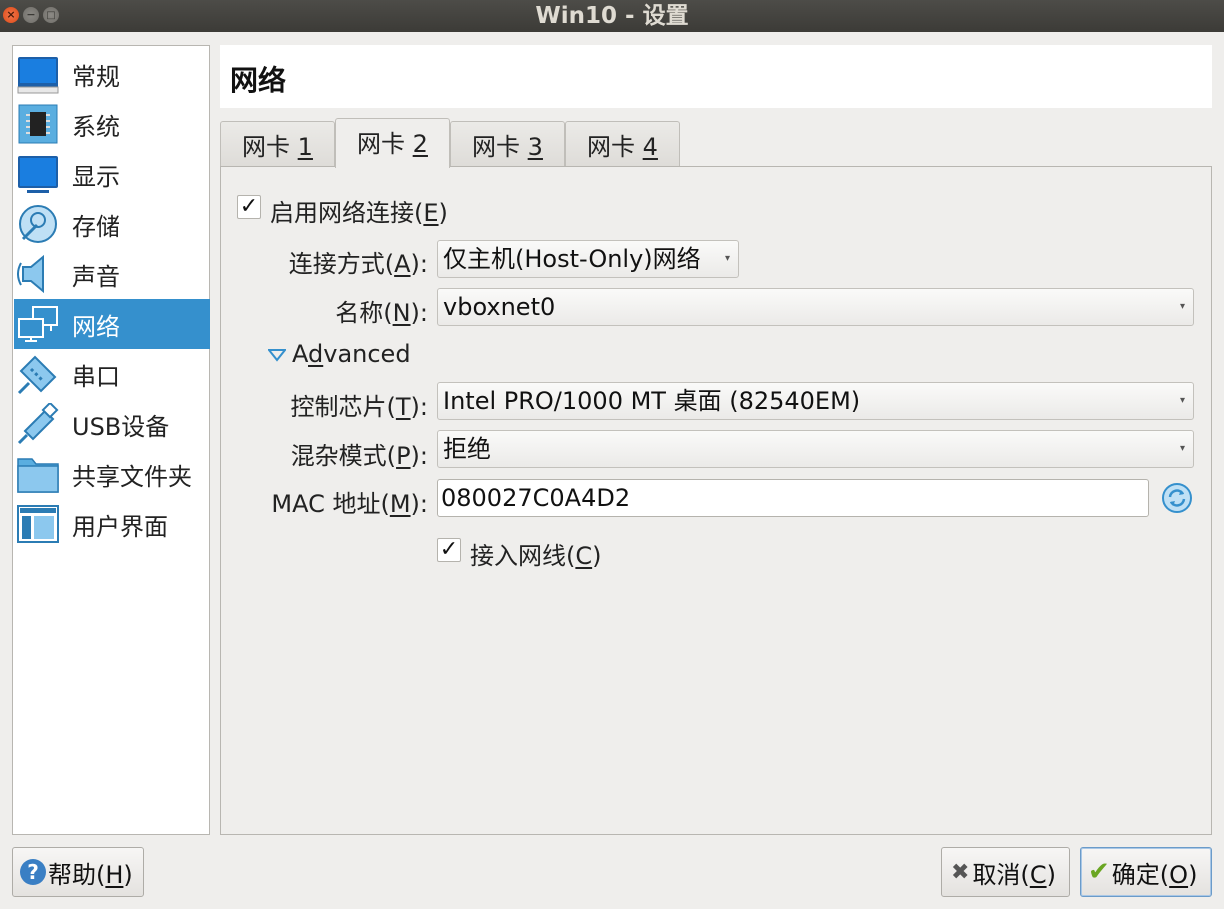 Image resolution: width=1224 pixels, height=909 pixels. Describe the element at coordinates (96, 126) in the screenshot. I see `sidebar-item-label: 系统` at that location.